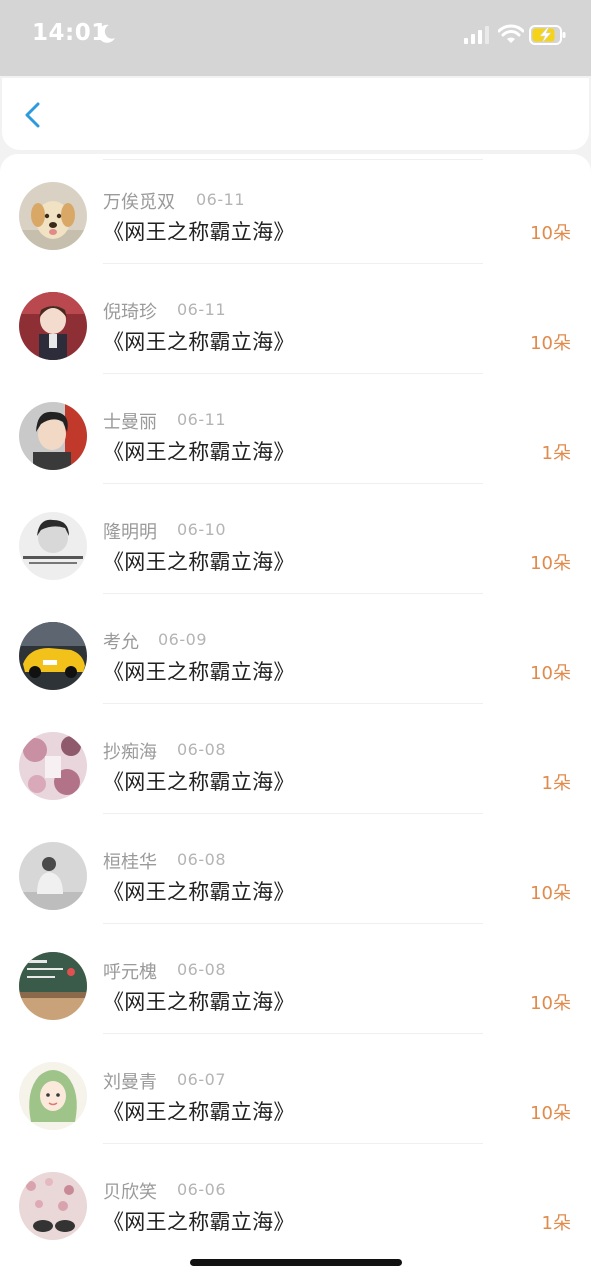 The image size is (591, 1280). I want to click on wifi-icon, so click(511, 33).